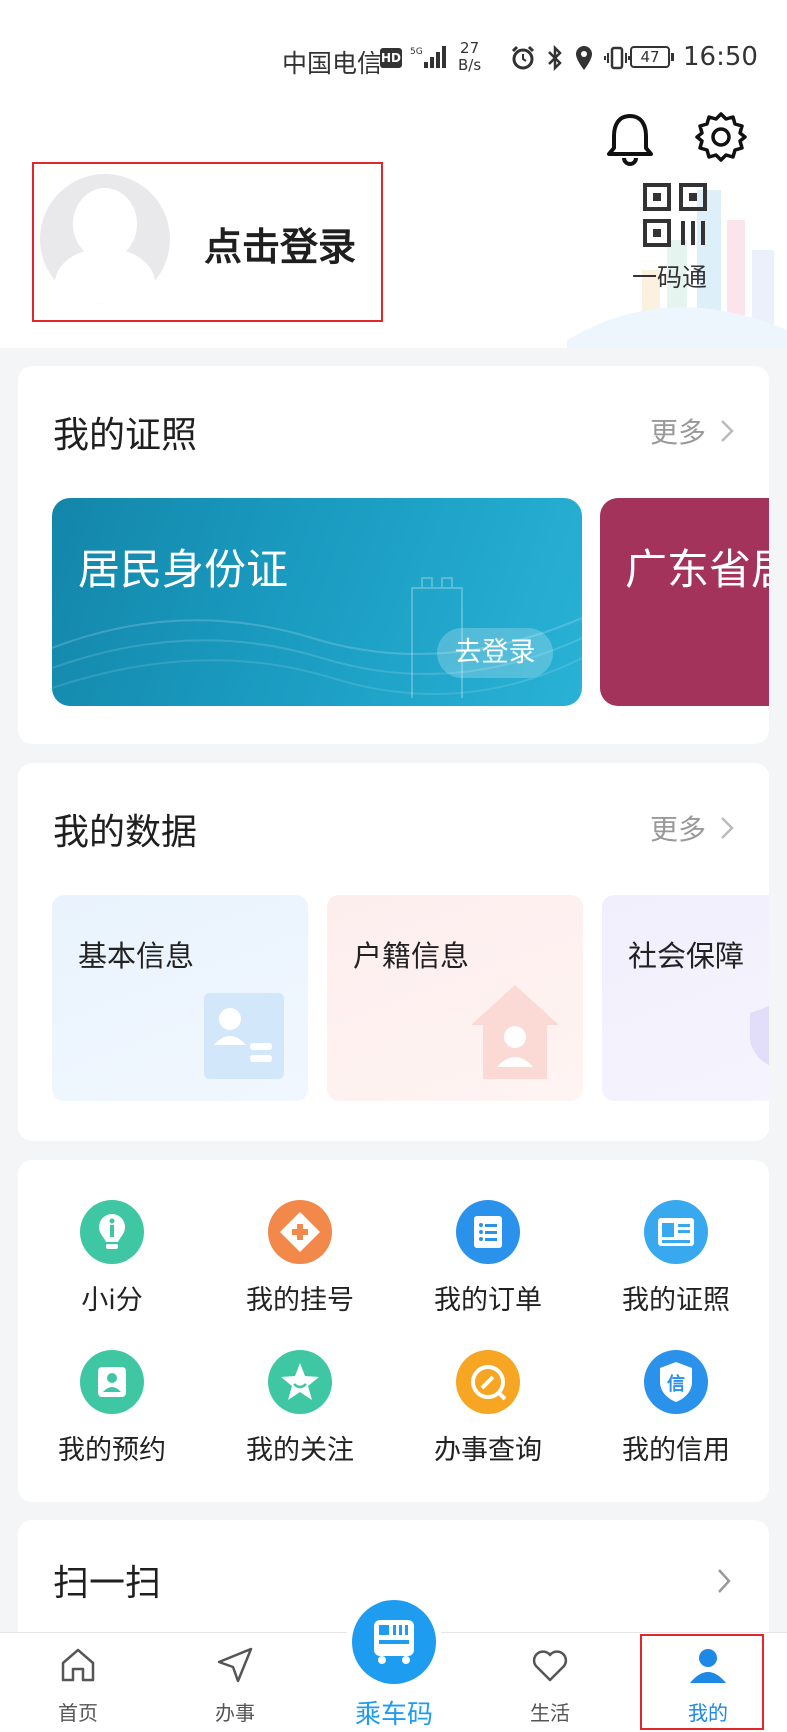 Image resolution: width=787 pixels, height=1732 pixels. I want to click on bus-code-button, so click(394, 1642).